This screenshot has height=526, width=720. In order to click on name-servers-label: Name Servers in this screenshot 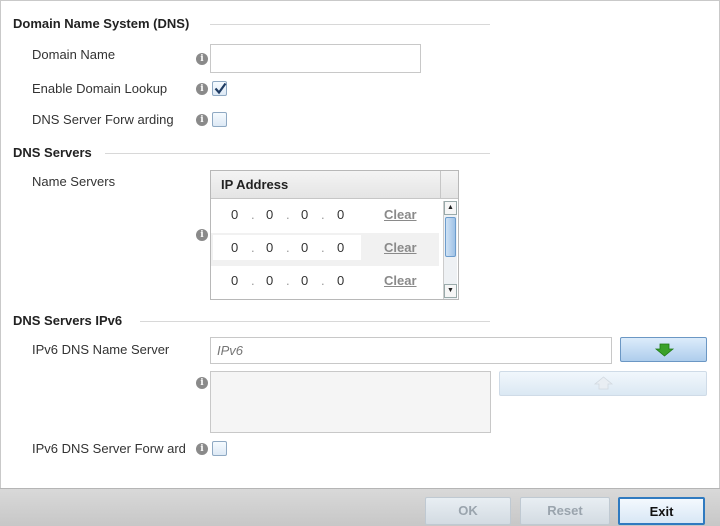, I will do `click(74, 181)`.